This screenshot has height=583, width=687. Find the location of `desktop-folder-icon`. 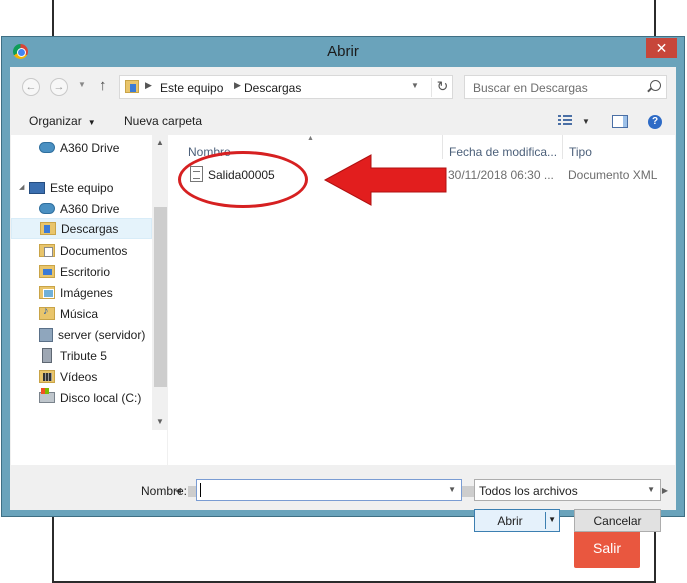

desktop-folder-icon is located at coordinates (47, 271).